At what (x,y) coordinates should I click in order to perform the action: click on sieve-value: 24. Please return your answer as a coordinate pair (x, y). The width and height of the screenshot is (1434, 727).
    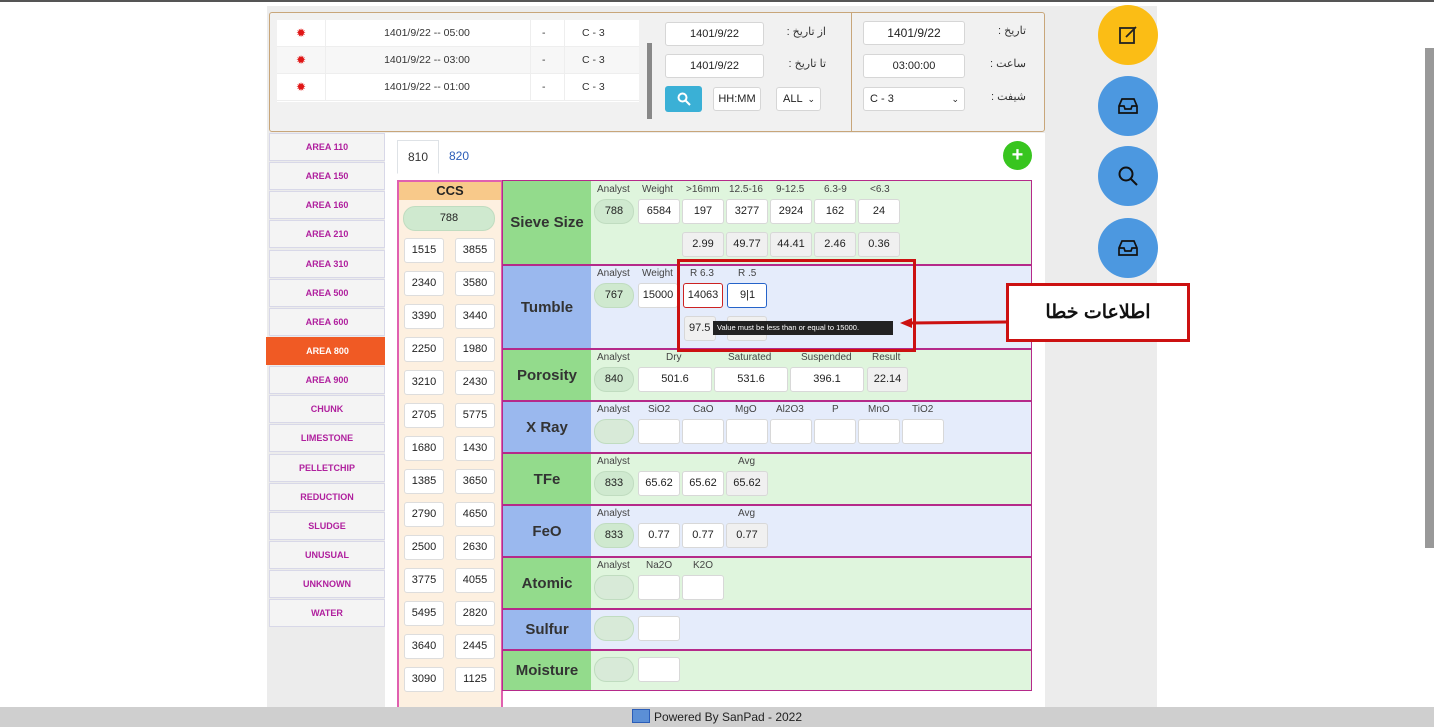
    Looking at the image, I should click on (879, 211).